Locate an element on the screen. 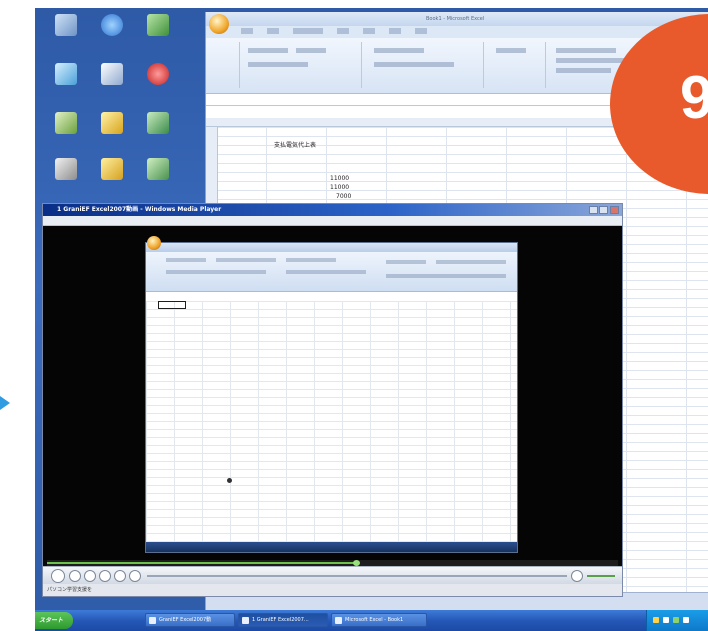 The image size is (708, 631). close-icon is located at coordinates (614, 210).